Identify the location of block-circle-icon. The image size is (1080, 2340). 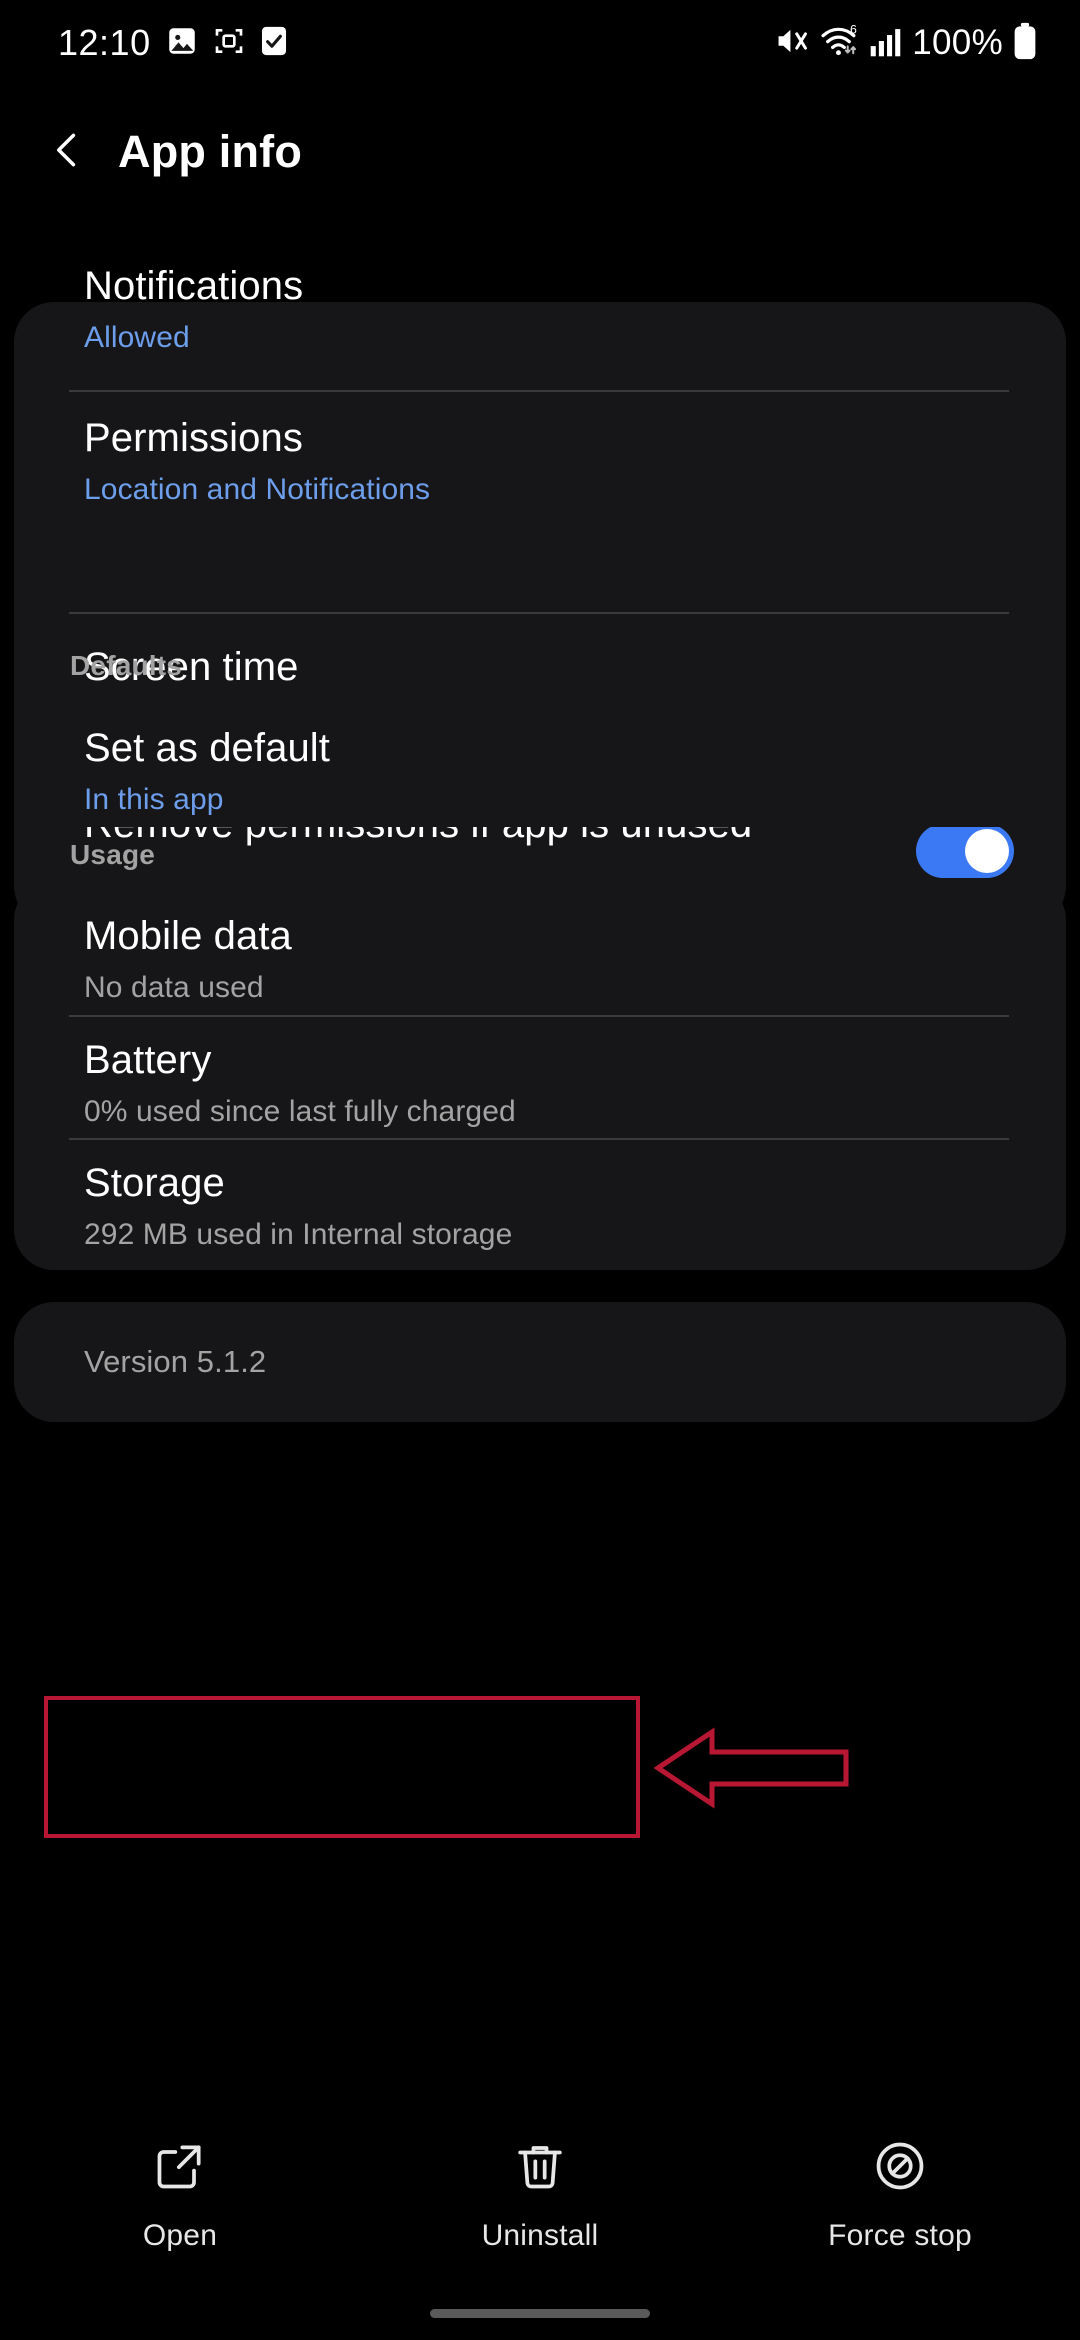
(900, 2168).